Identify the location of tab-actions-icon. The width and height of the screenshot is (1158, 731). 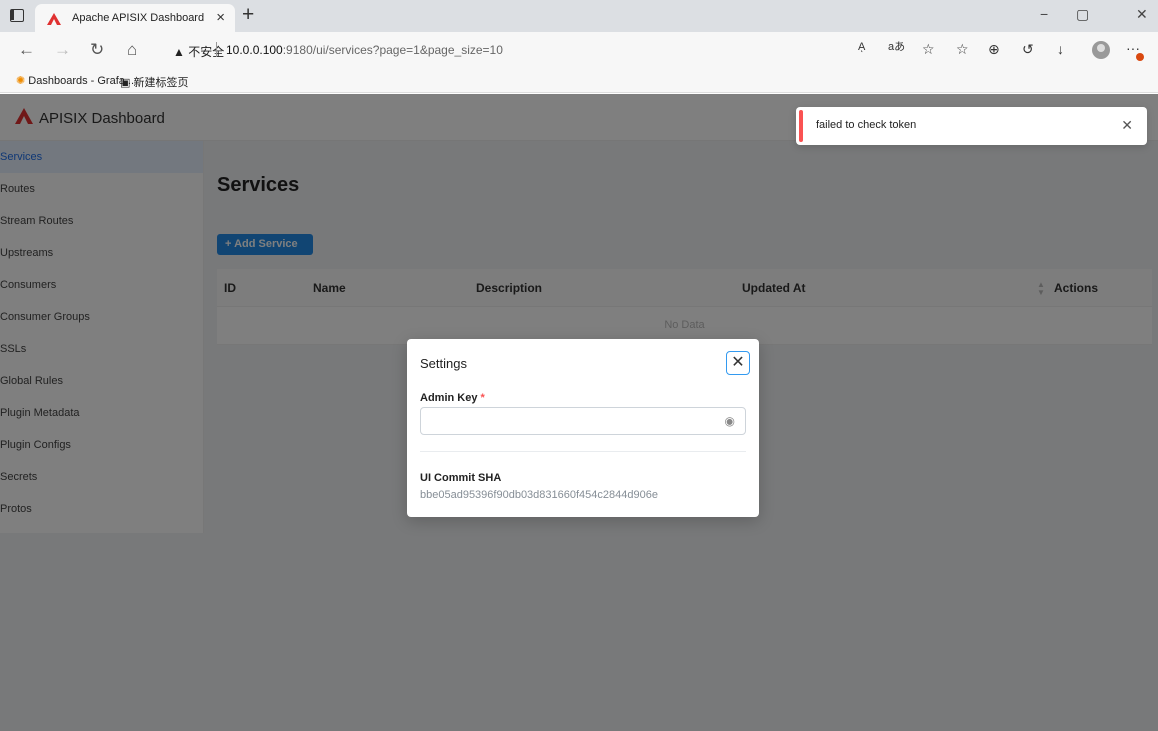
(17, 15).